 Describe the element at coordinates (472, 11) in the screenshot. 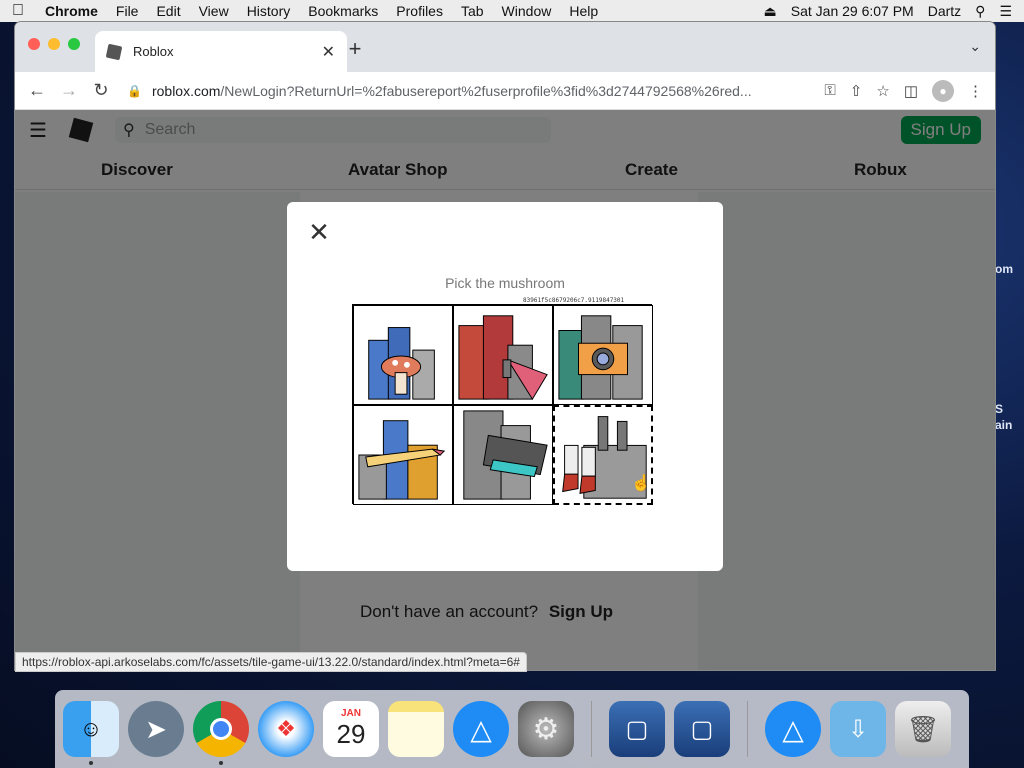

I see `menu-tab: Tab` at that location.